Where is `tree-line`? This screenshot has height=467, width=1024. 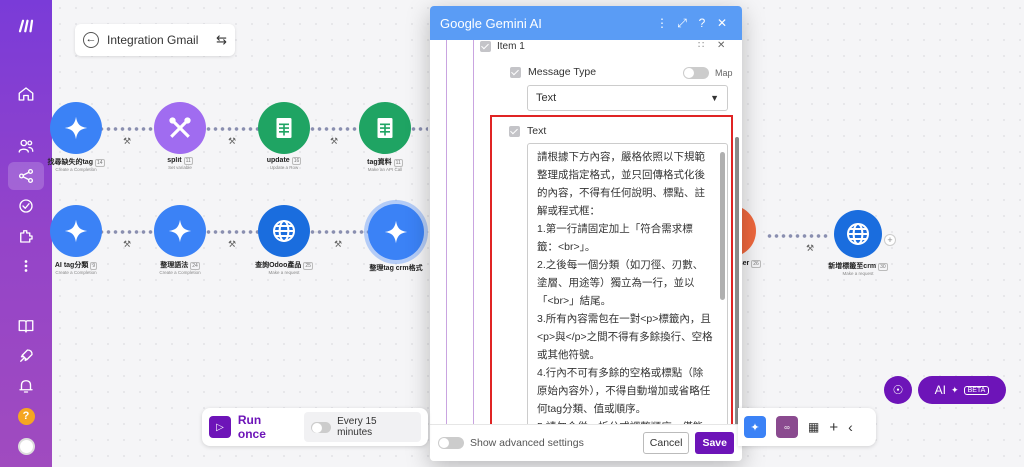 tree-line is located at coordinates (446, 232).